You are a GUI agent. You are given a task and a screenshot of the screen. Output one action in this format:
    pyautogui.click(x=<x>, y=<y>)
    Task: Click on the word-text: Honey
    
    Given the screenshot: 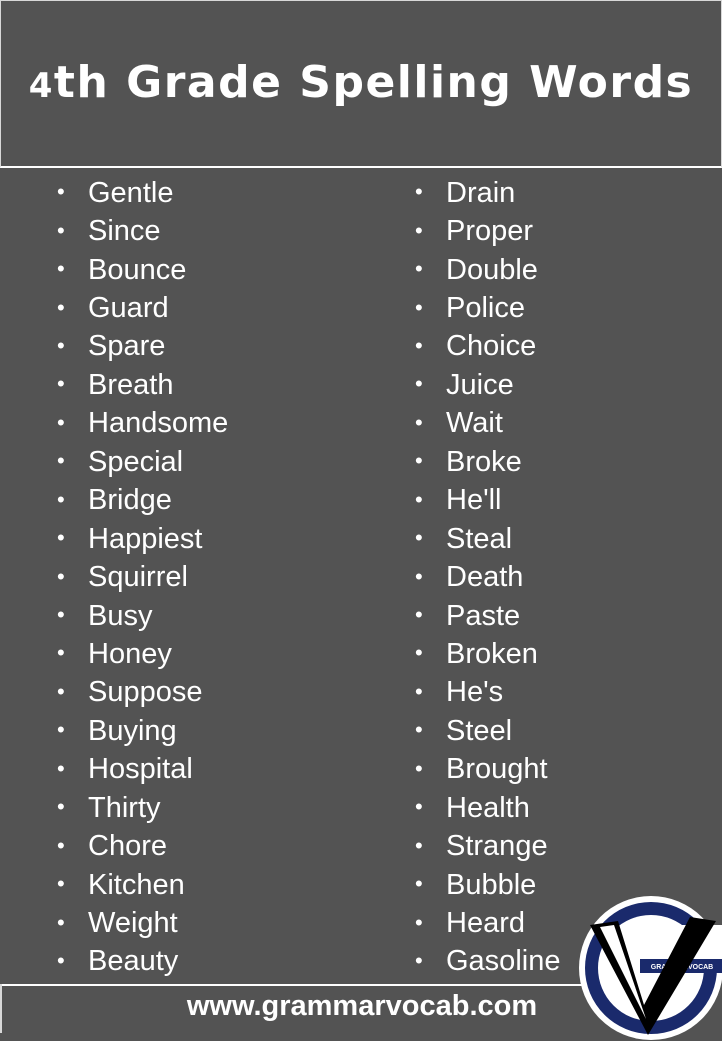 What is the action you would take?
    pyautogui.click(x=130, y=653)
    